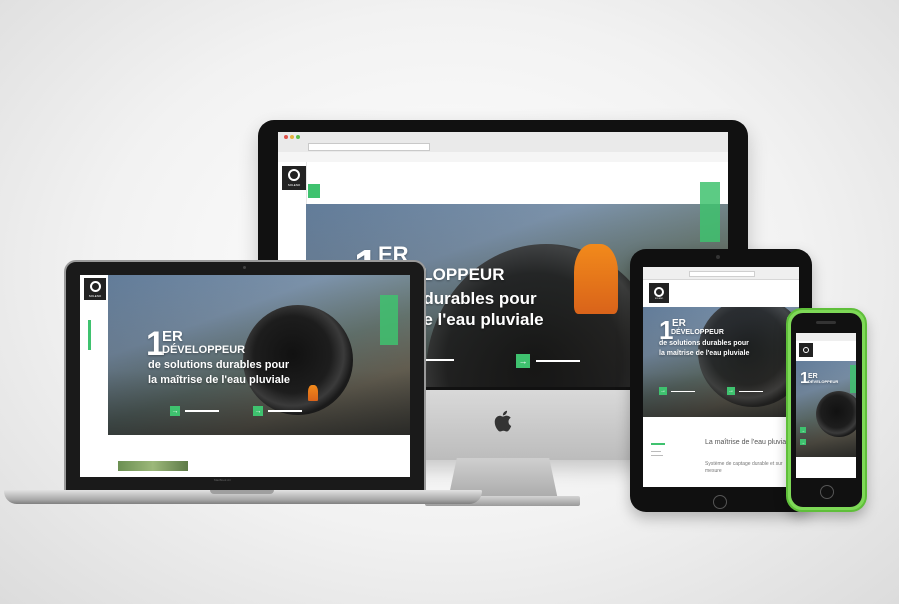 The width and height of the screenshot is (899, 604). What do you see at coordinates (826, 322) in the screenshot?
I see `speaker-icon` at bounding box center [826, 322].